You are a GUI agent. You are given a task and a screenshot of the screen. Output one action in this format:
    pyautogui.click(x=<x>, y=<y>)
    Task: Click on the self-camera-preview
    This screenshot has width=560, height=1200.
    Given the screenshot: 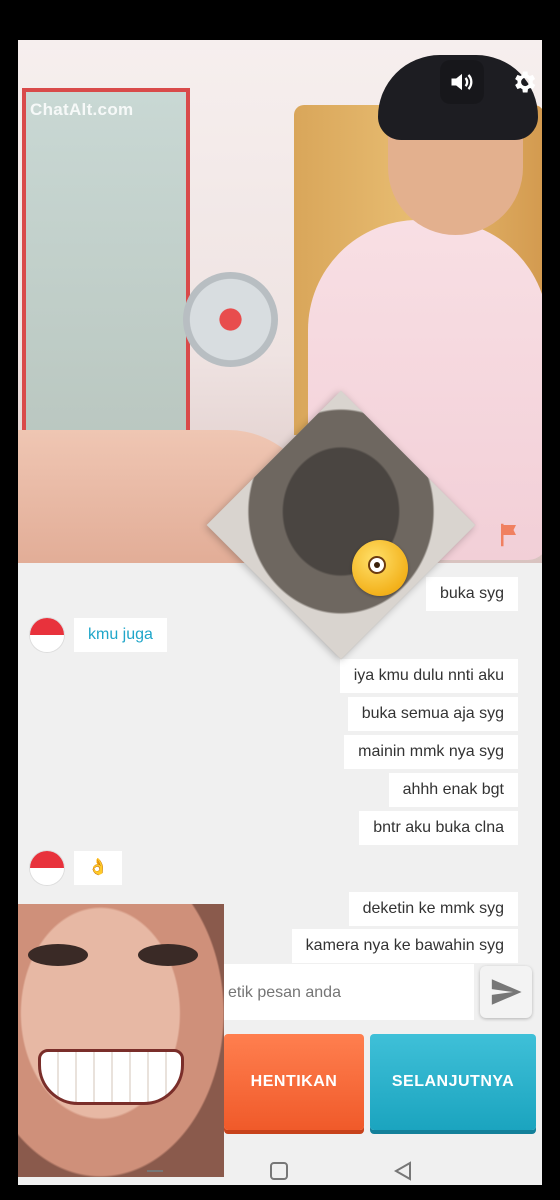 What is the action you would take?
    pyautogui.click(x=121, y=1040)
    